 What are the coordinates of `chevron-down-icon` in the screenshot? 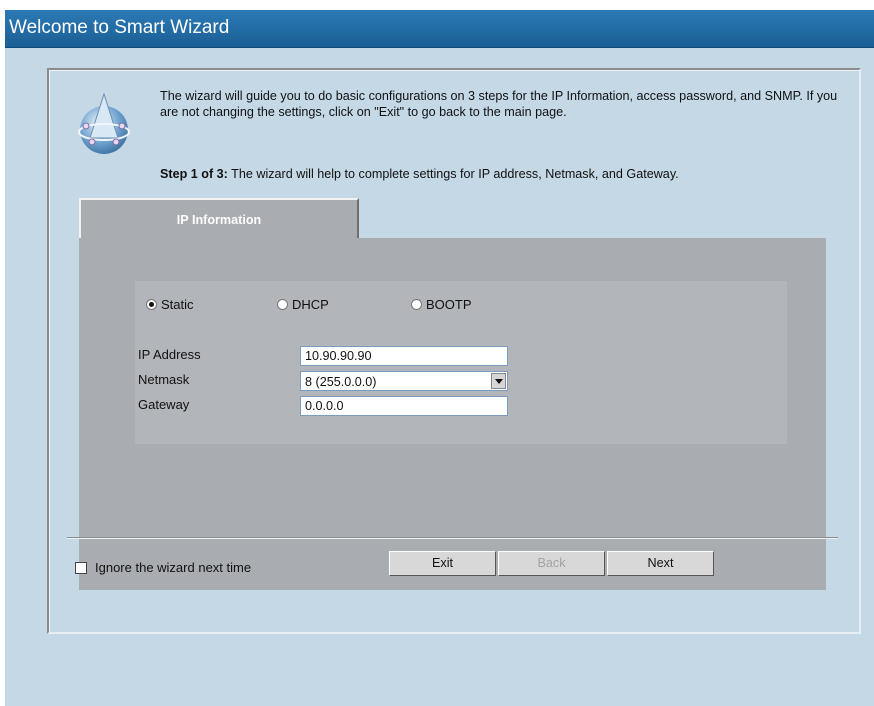 It's located at (498, 381).